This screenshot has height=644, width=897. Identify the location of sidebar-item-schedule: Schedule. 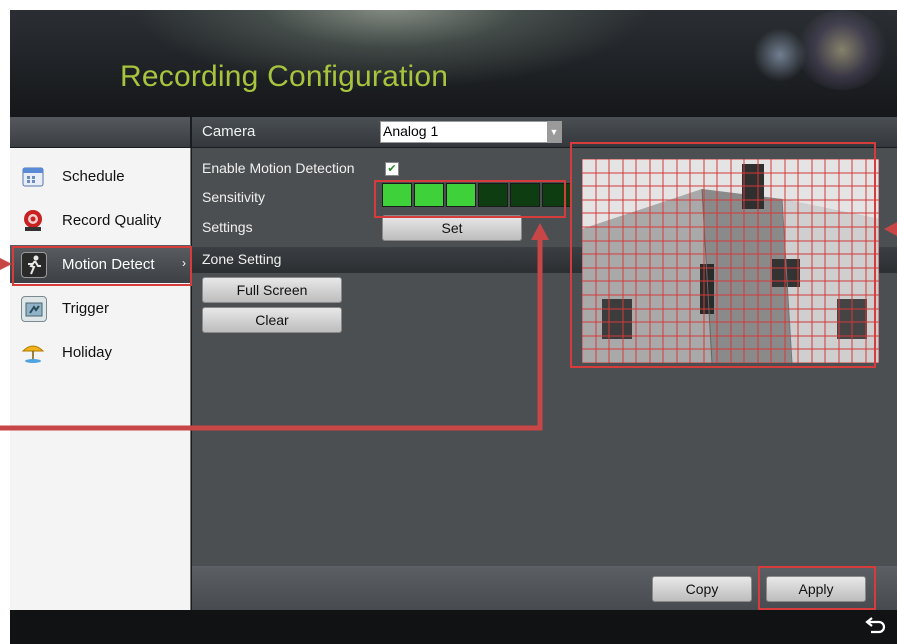
(100, 176).